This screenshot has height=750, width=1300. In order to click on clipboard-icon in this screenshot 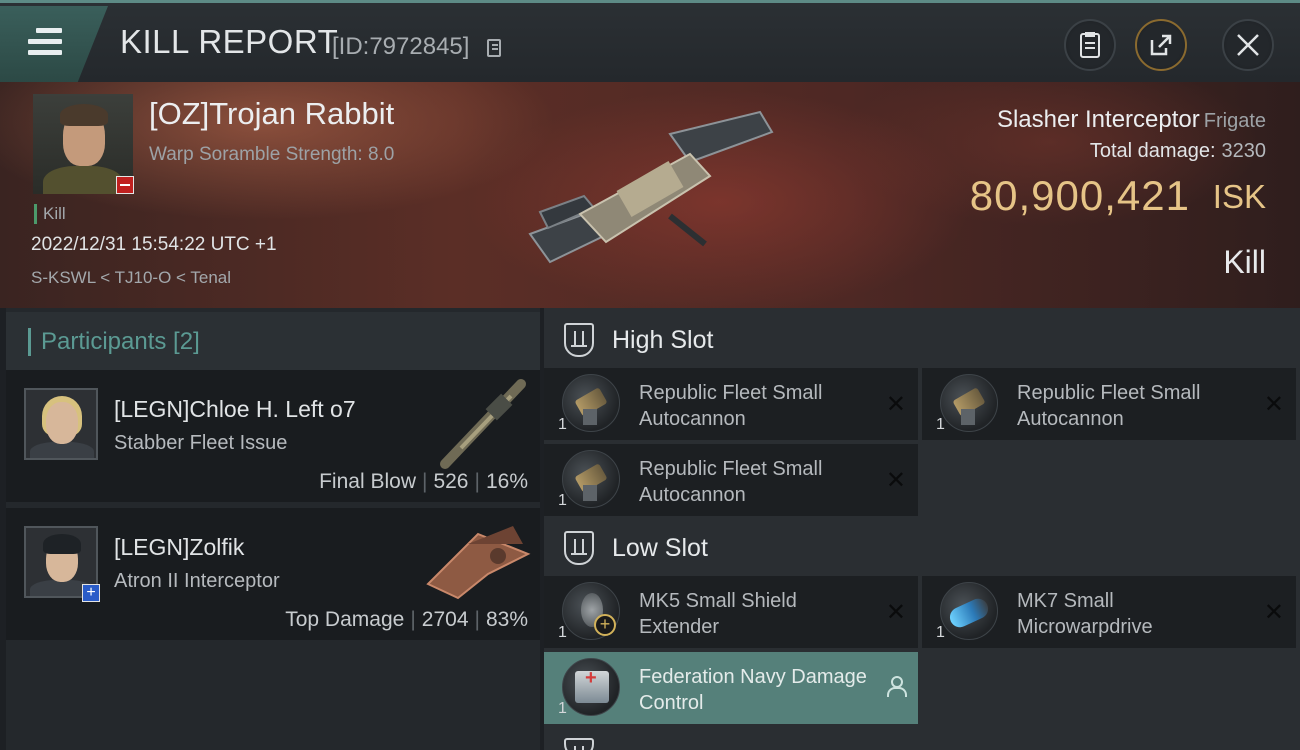, I will do `click(1090, 45)`.